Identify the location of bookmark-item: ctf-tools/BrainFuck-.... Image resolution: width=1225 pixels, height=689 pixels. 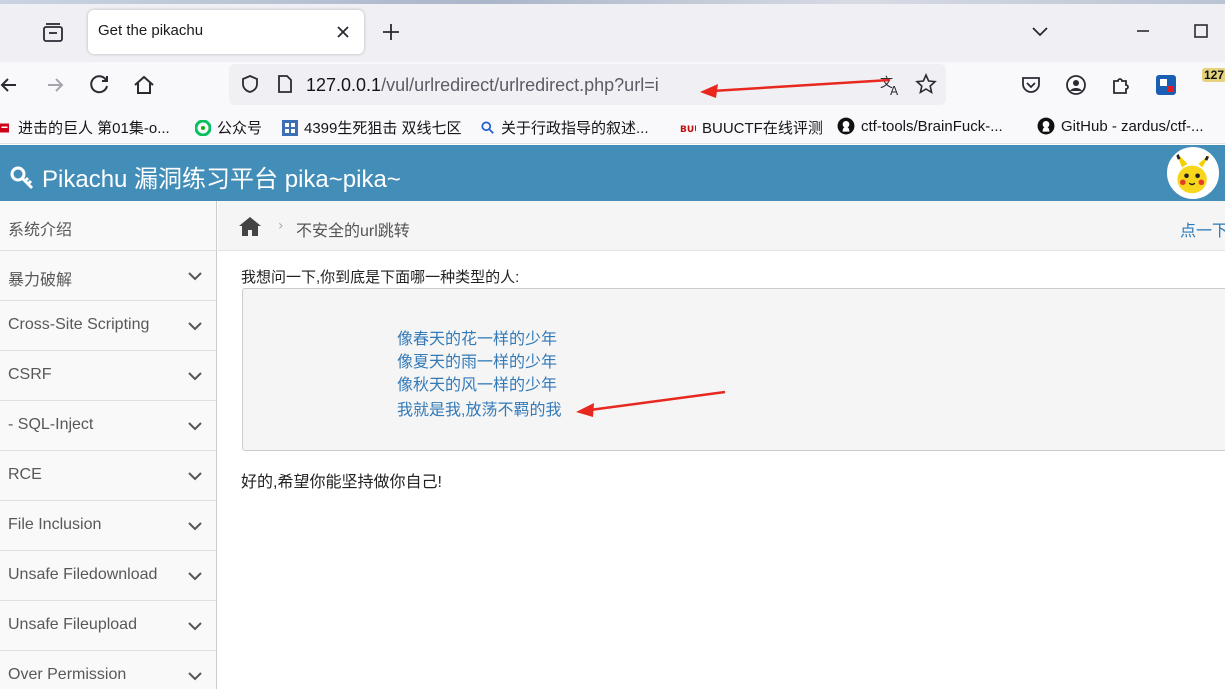
(920, 126).